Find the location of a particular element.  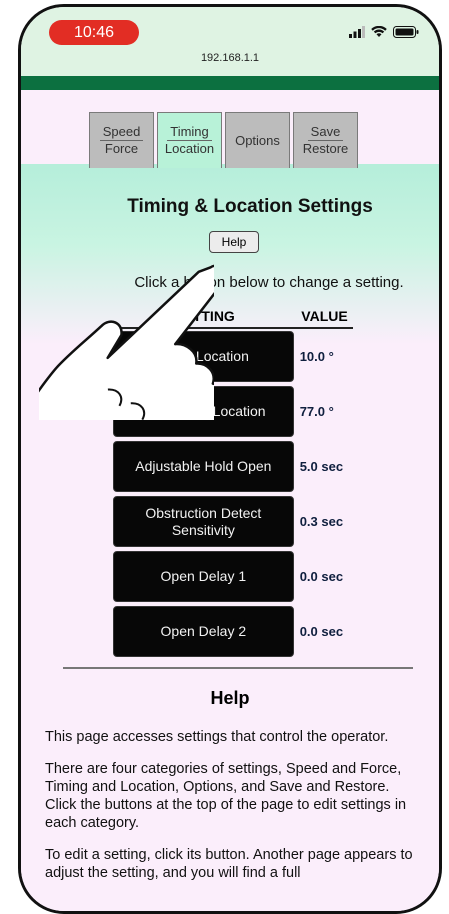

setting-column-header: SETTING is located at coordinates (204, 316).